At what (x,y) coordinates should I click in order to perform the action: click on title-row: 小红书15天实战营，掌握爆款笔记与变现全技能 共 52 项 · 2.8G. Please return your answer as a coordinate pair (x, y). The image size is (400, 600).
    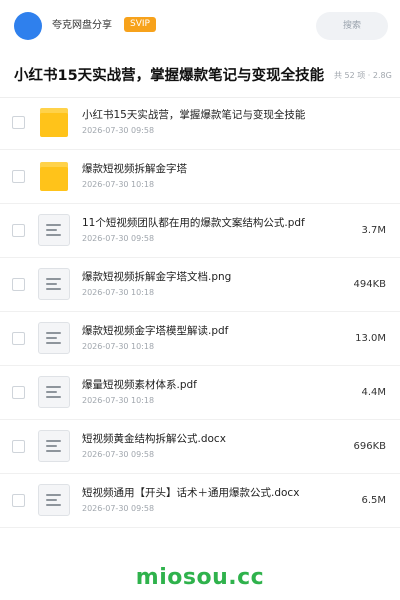
    Looking at the image, I should click on (200, 75).